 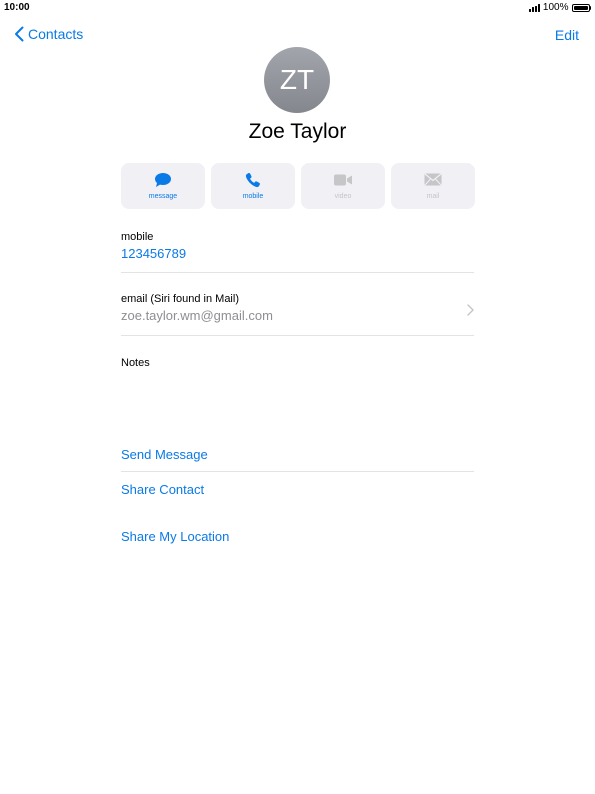 What do you see at coordinates (297, 315) in the screenshot?
I see `email-address: zoe.taylor.wm@gmail.com` at bounding box center [297, 315].